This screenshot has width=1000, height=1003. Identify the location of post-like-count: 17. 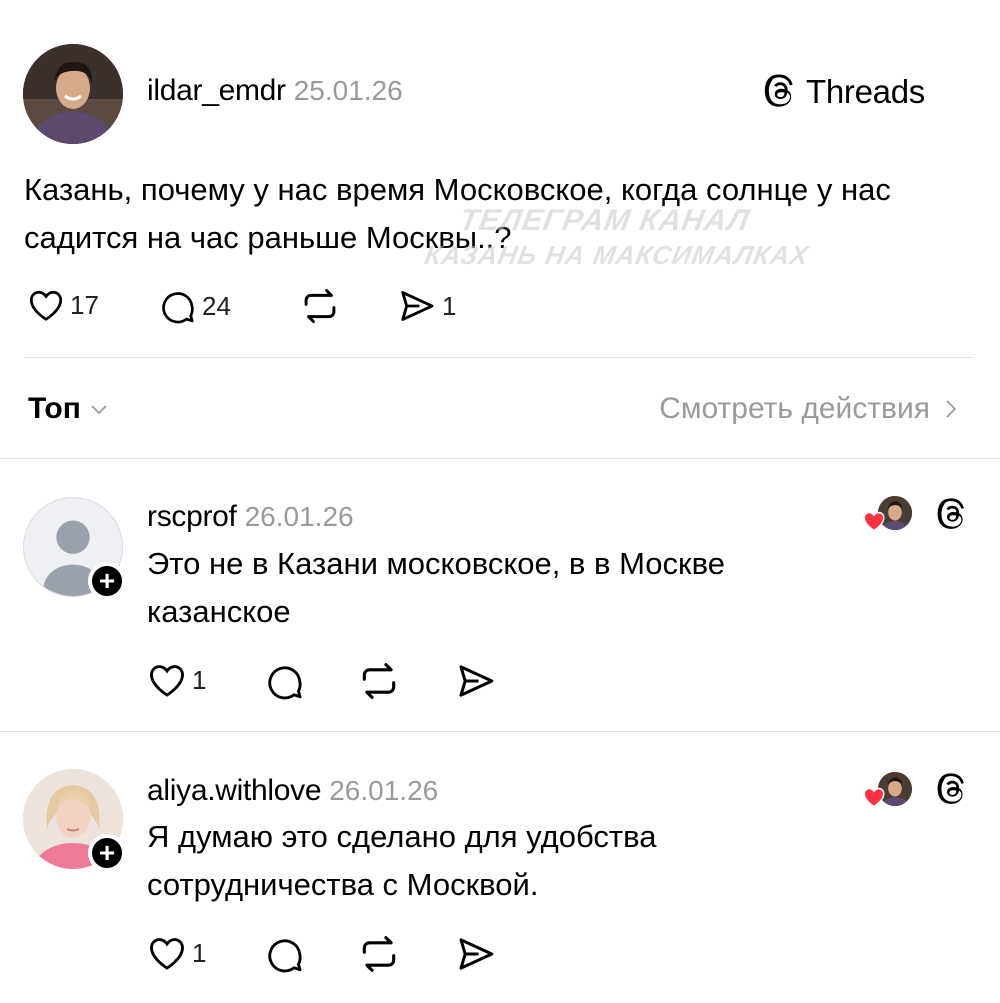
(84, 304).